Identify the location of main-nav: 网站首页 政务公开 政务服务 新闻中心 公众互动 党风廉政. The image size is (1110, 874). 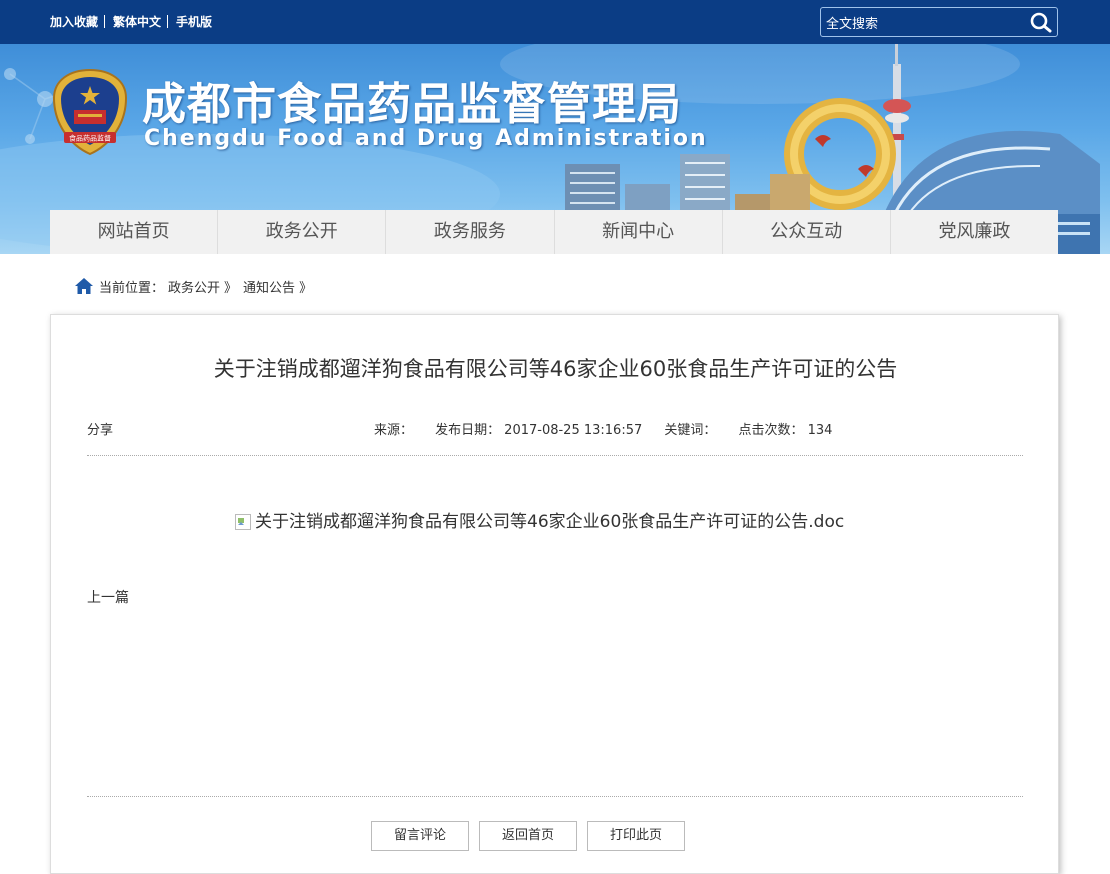
(554, 232).